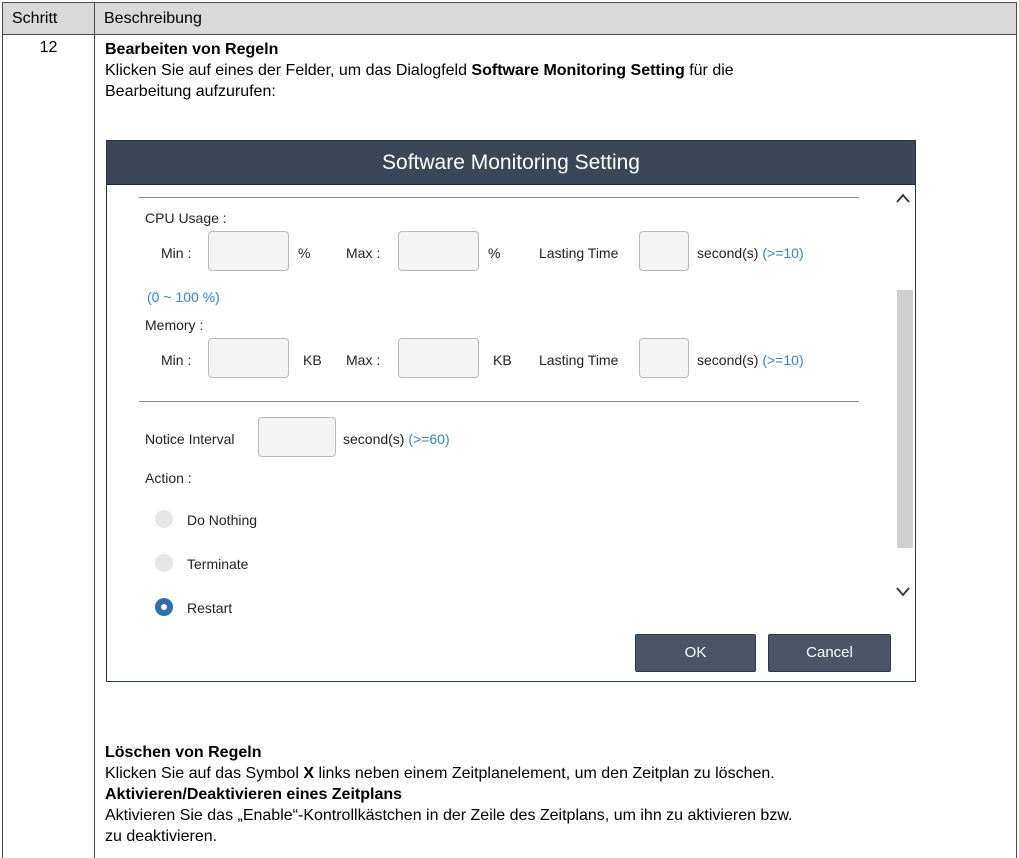 Image resolution: width=1019 pixels, height=858 pixels. I want to click on notice-interval-label: Notice Interval, so click(190, 439).